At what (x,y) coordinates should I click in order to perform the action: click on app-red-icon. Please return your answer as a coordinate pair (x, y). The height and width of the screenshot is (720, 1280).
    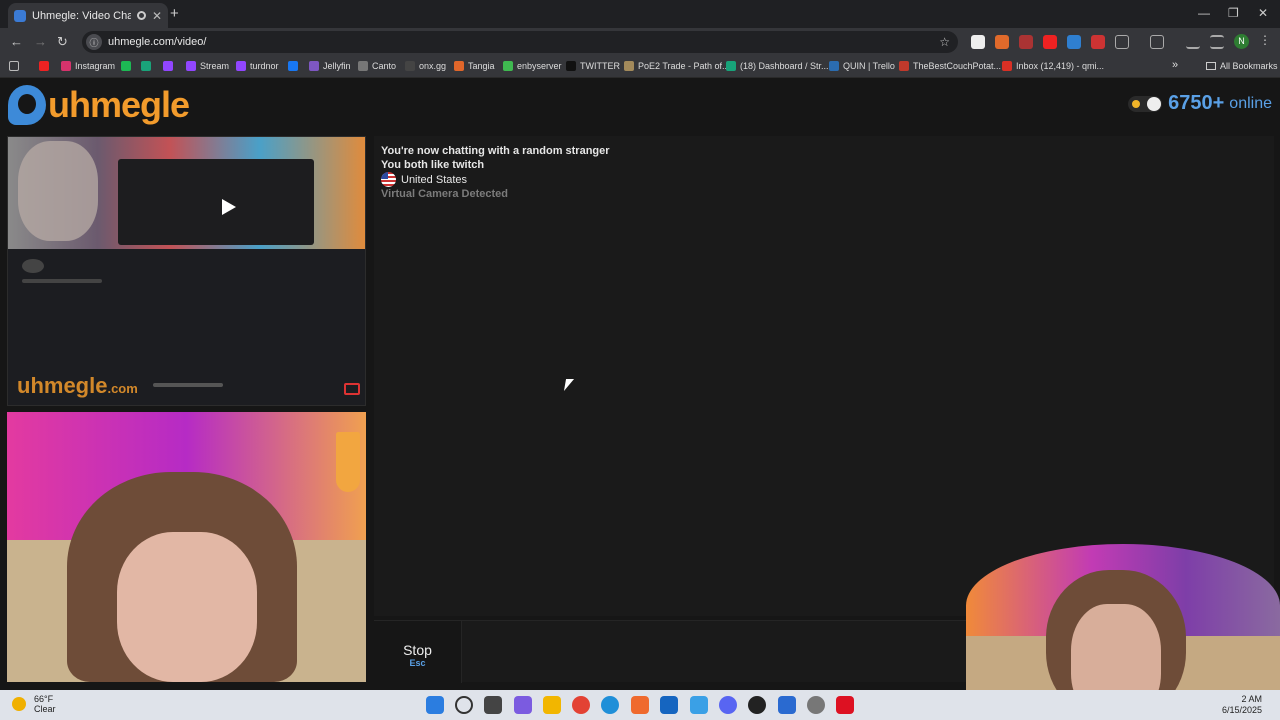
    Looking at the image, I should click on (845, 705).